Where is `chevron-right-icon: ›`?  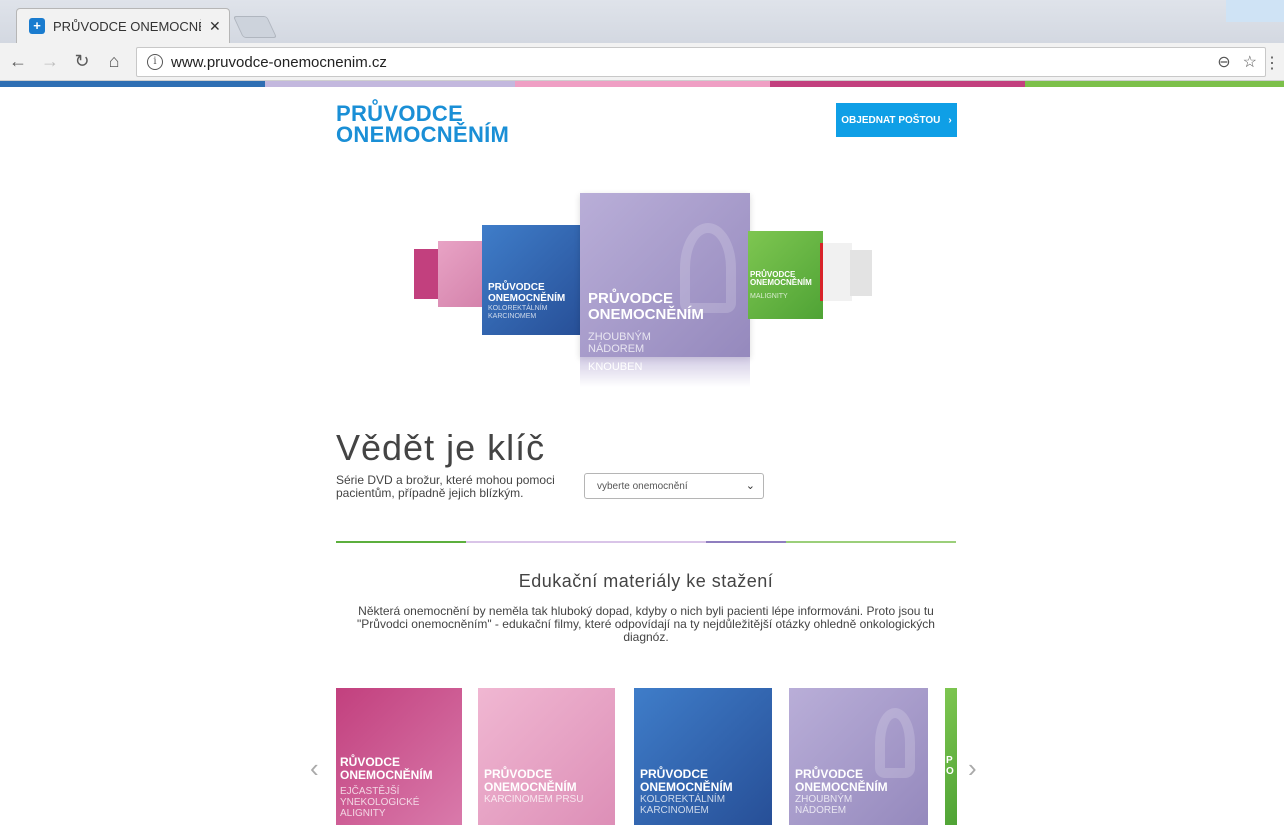 chevron-right-icon: › is located at coordinates (950, 120).